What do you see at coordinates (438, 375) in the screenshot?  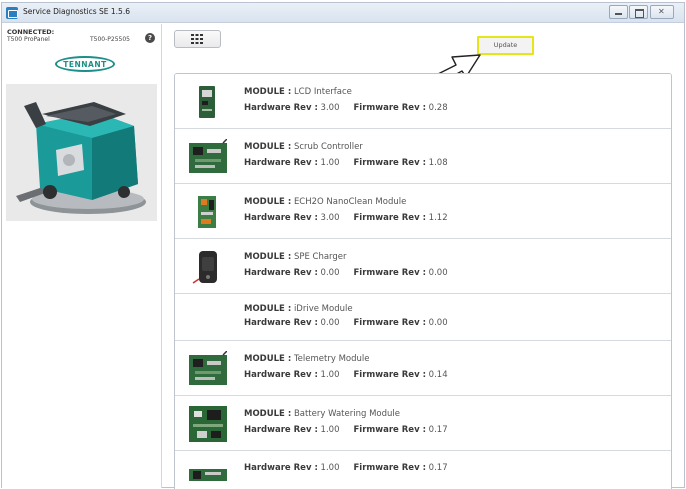 I see `firmware-rev-value: 0.14` at bounding box center [438, 375].